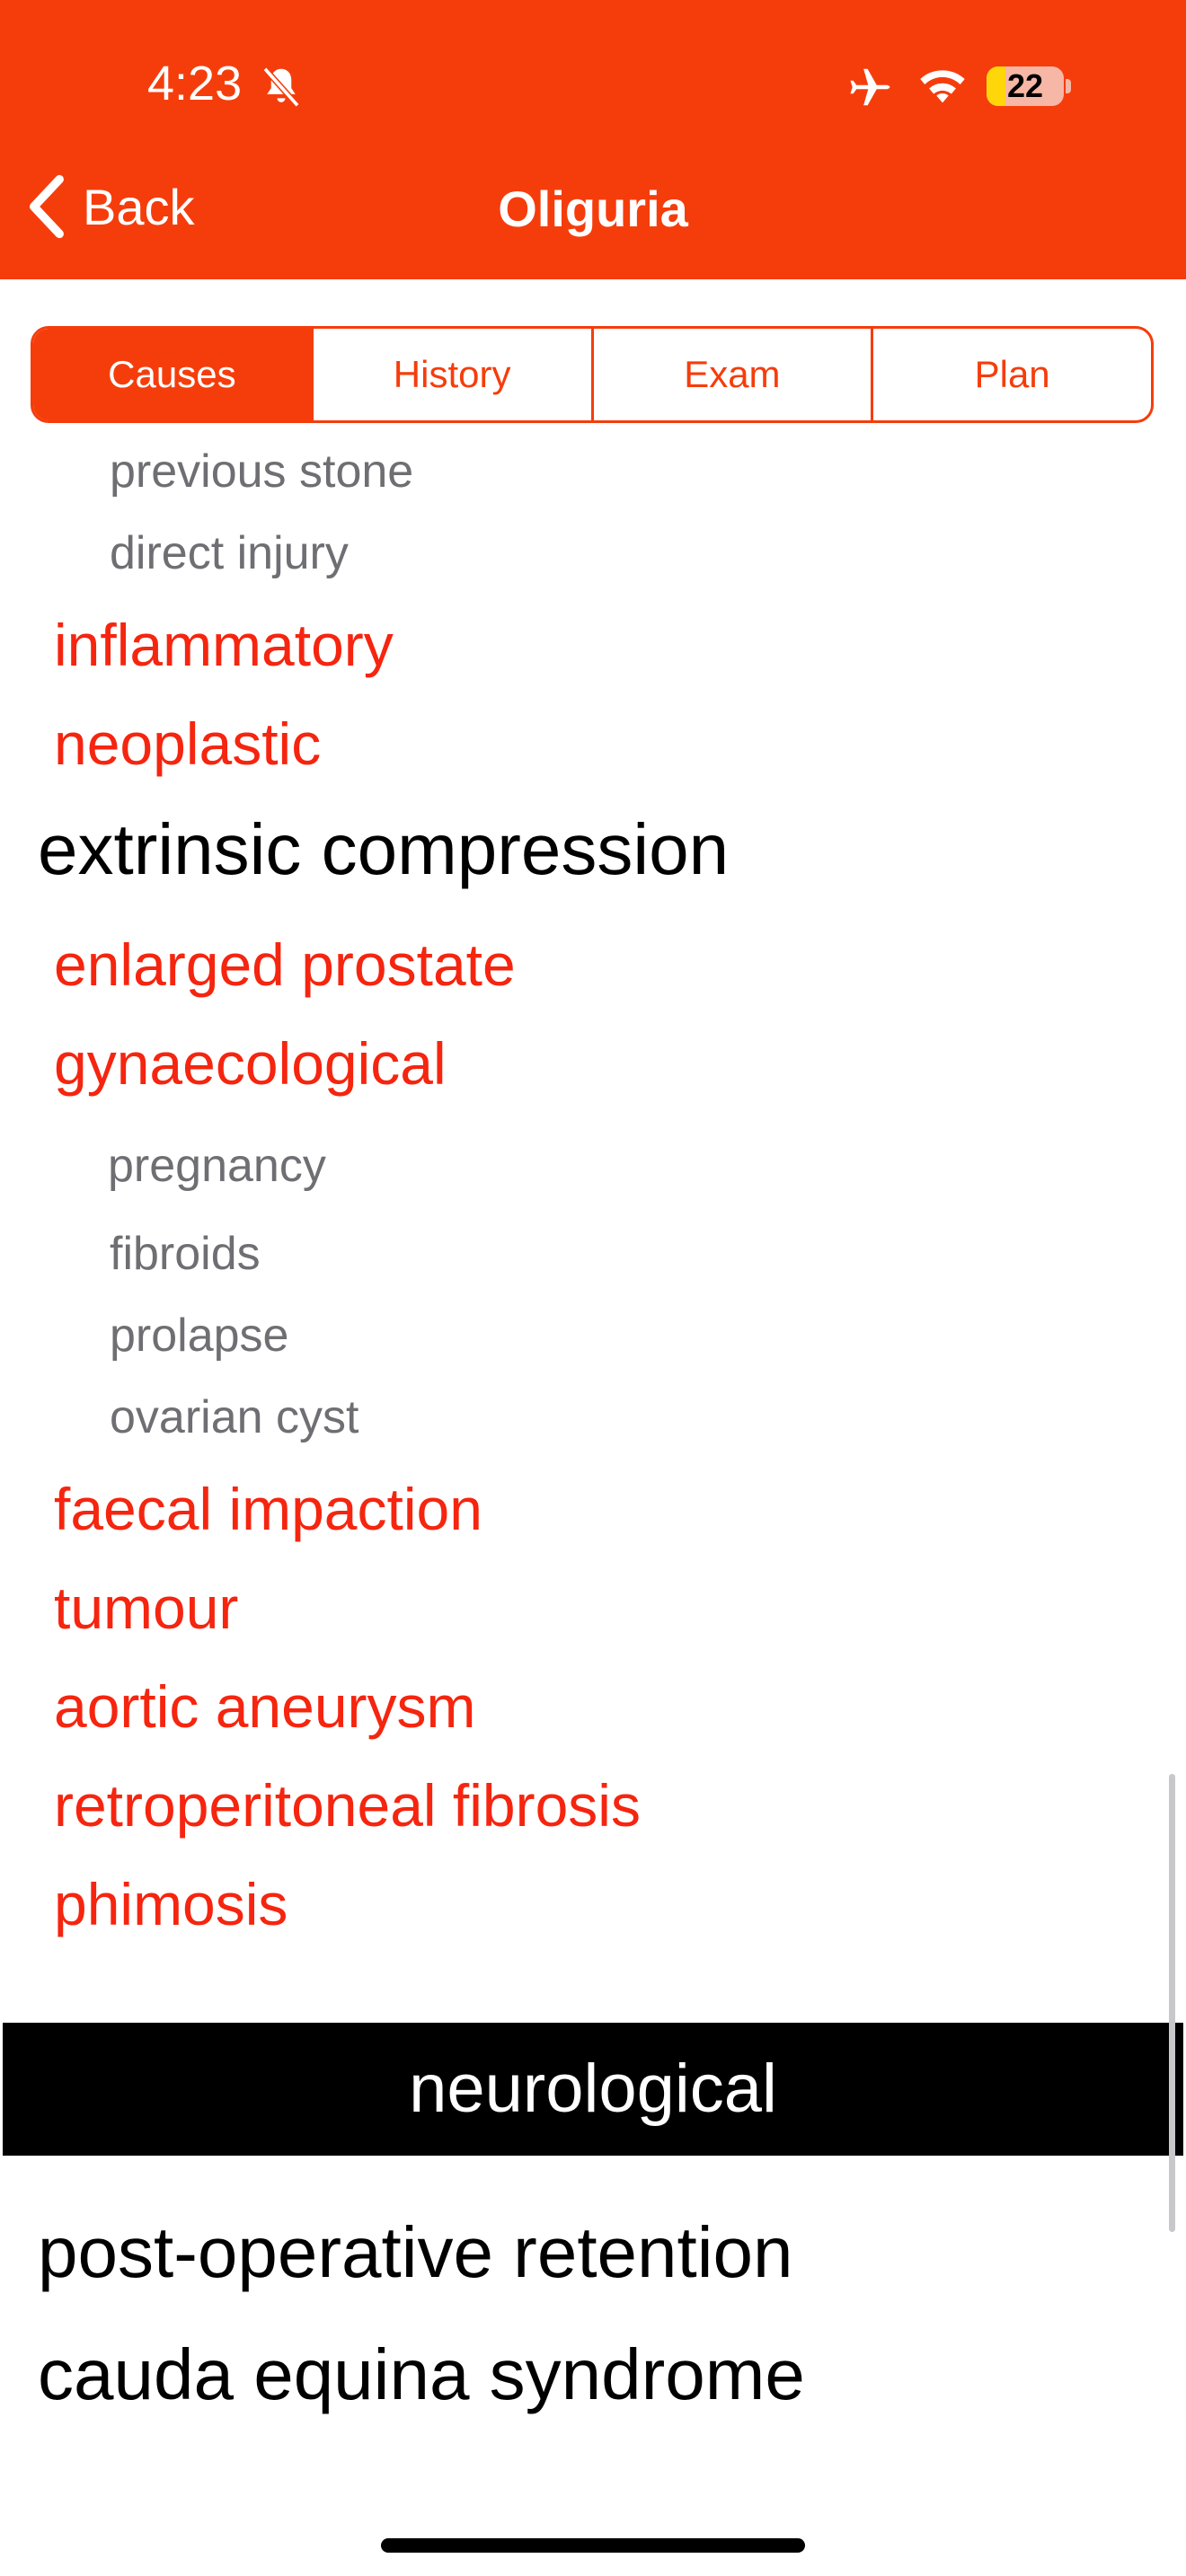 The height and width of the screenshot is (2576, 1186). What do you see at coordinates (1172, 2003) in the screenshot?
I see `scrollbar` at bounding box center [1172, 2003].